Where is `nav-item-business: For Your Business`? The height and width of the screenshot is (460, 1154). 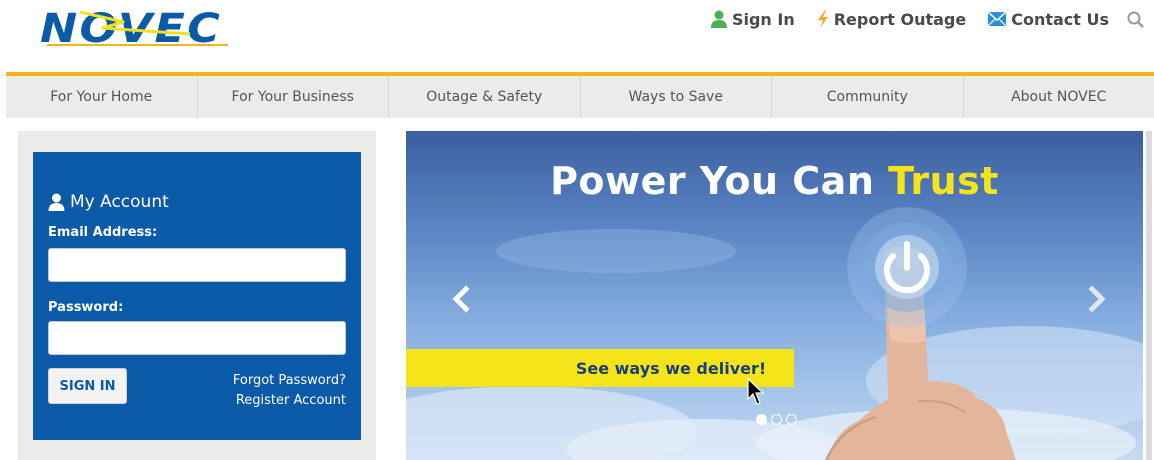 nav-item-business: For Your Business is located at coordinates (293, 97).